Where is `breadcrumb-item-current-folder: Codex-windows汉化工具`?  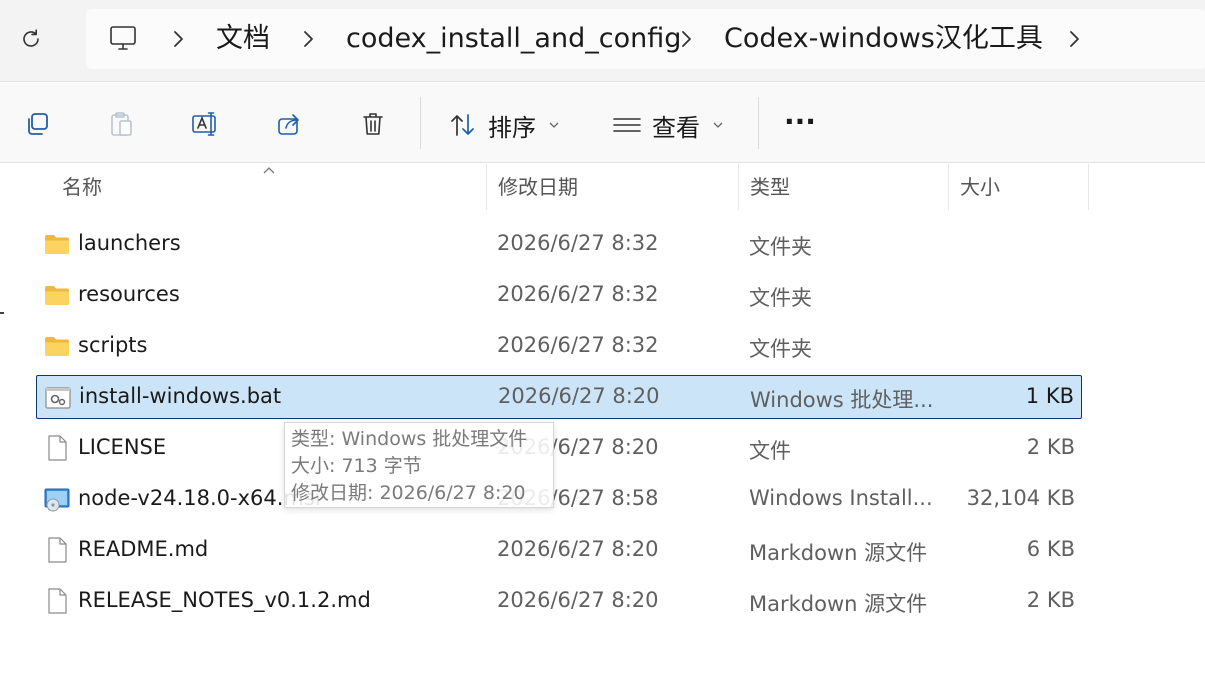 breadcrumb-item-current-folder: Codex-windows汉化工具 is located at coordinates (883, 39).